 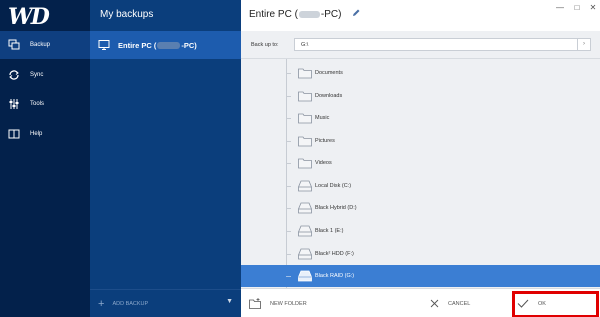 What do you see at coordinates (329, 231) in the screenshot?
I see `tree-item-label: Black 1 (E:)` at bounding box center [329, 231].